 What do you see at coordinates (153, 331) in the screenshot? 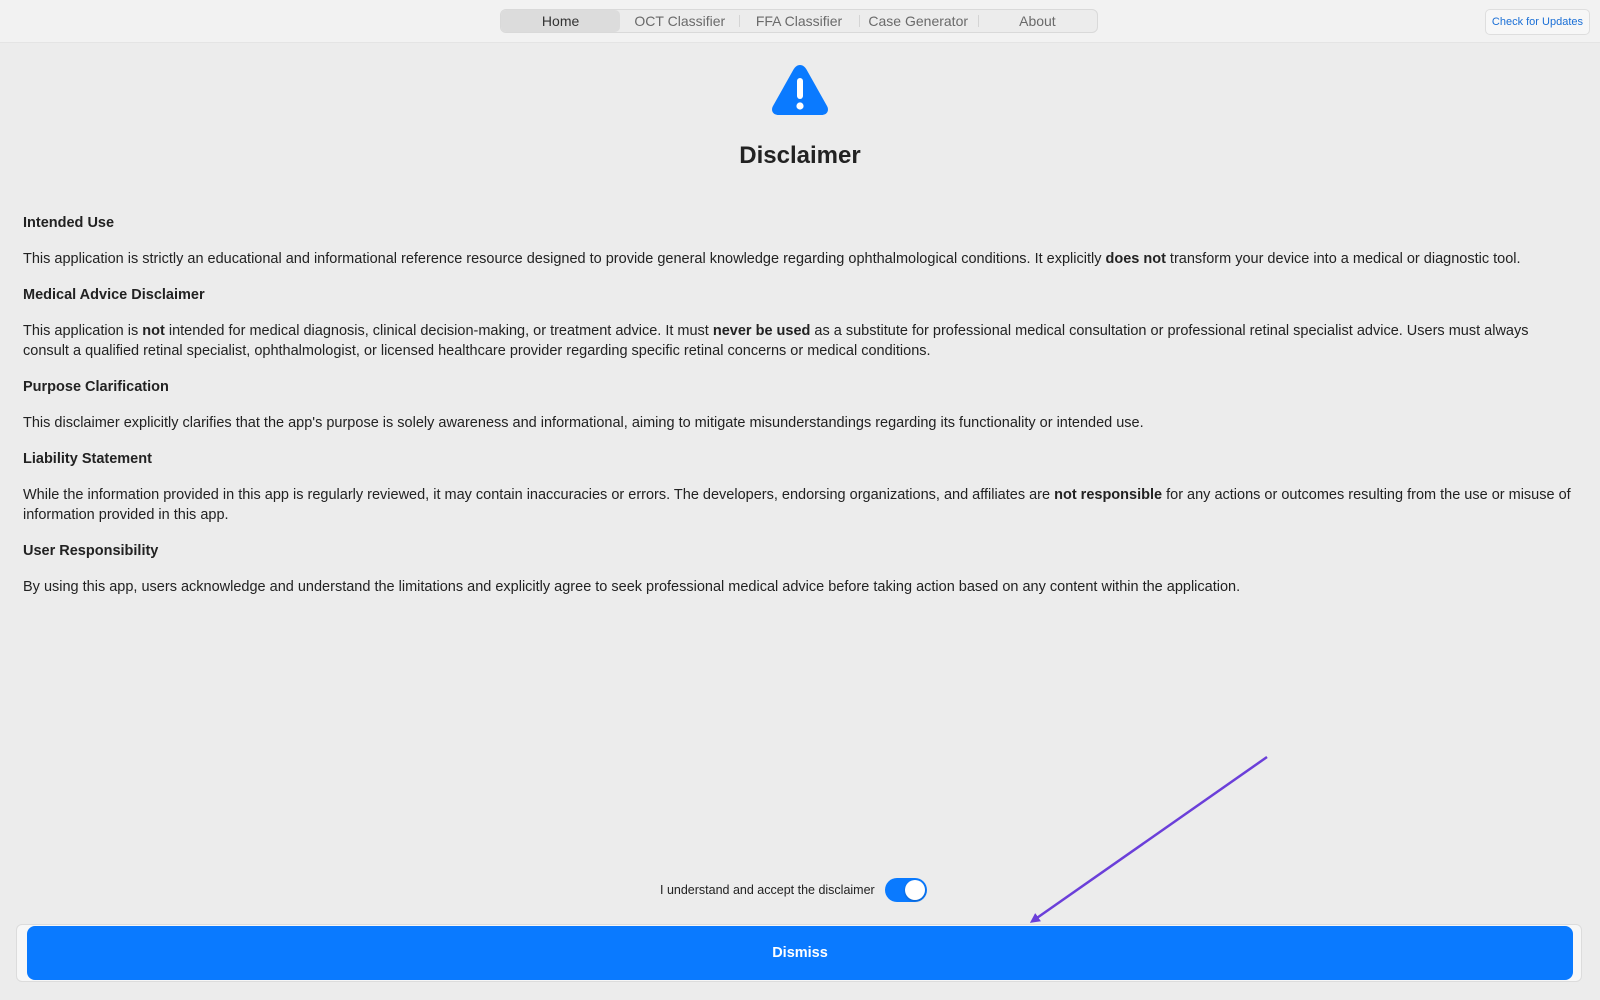
I see `emphasis-text: not` at bounding box center [153, 331].